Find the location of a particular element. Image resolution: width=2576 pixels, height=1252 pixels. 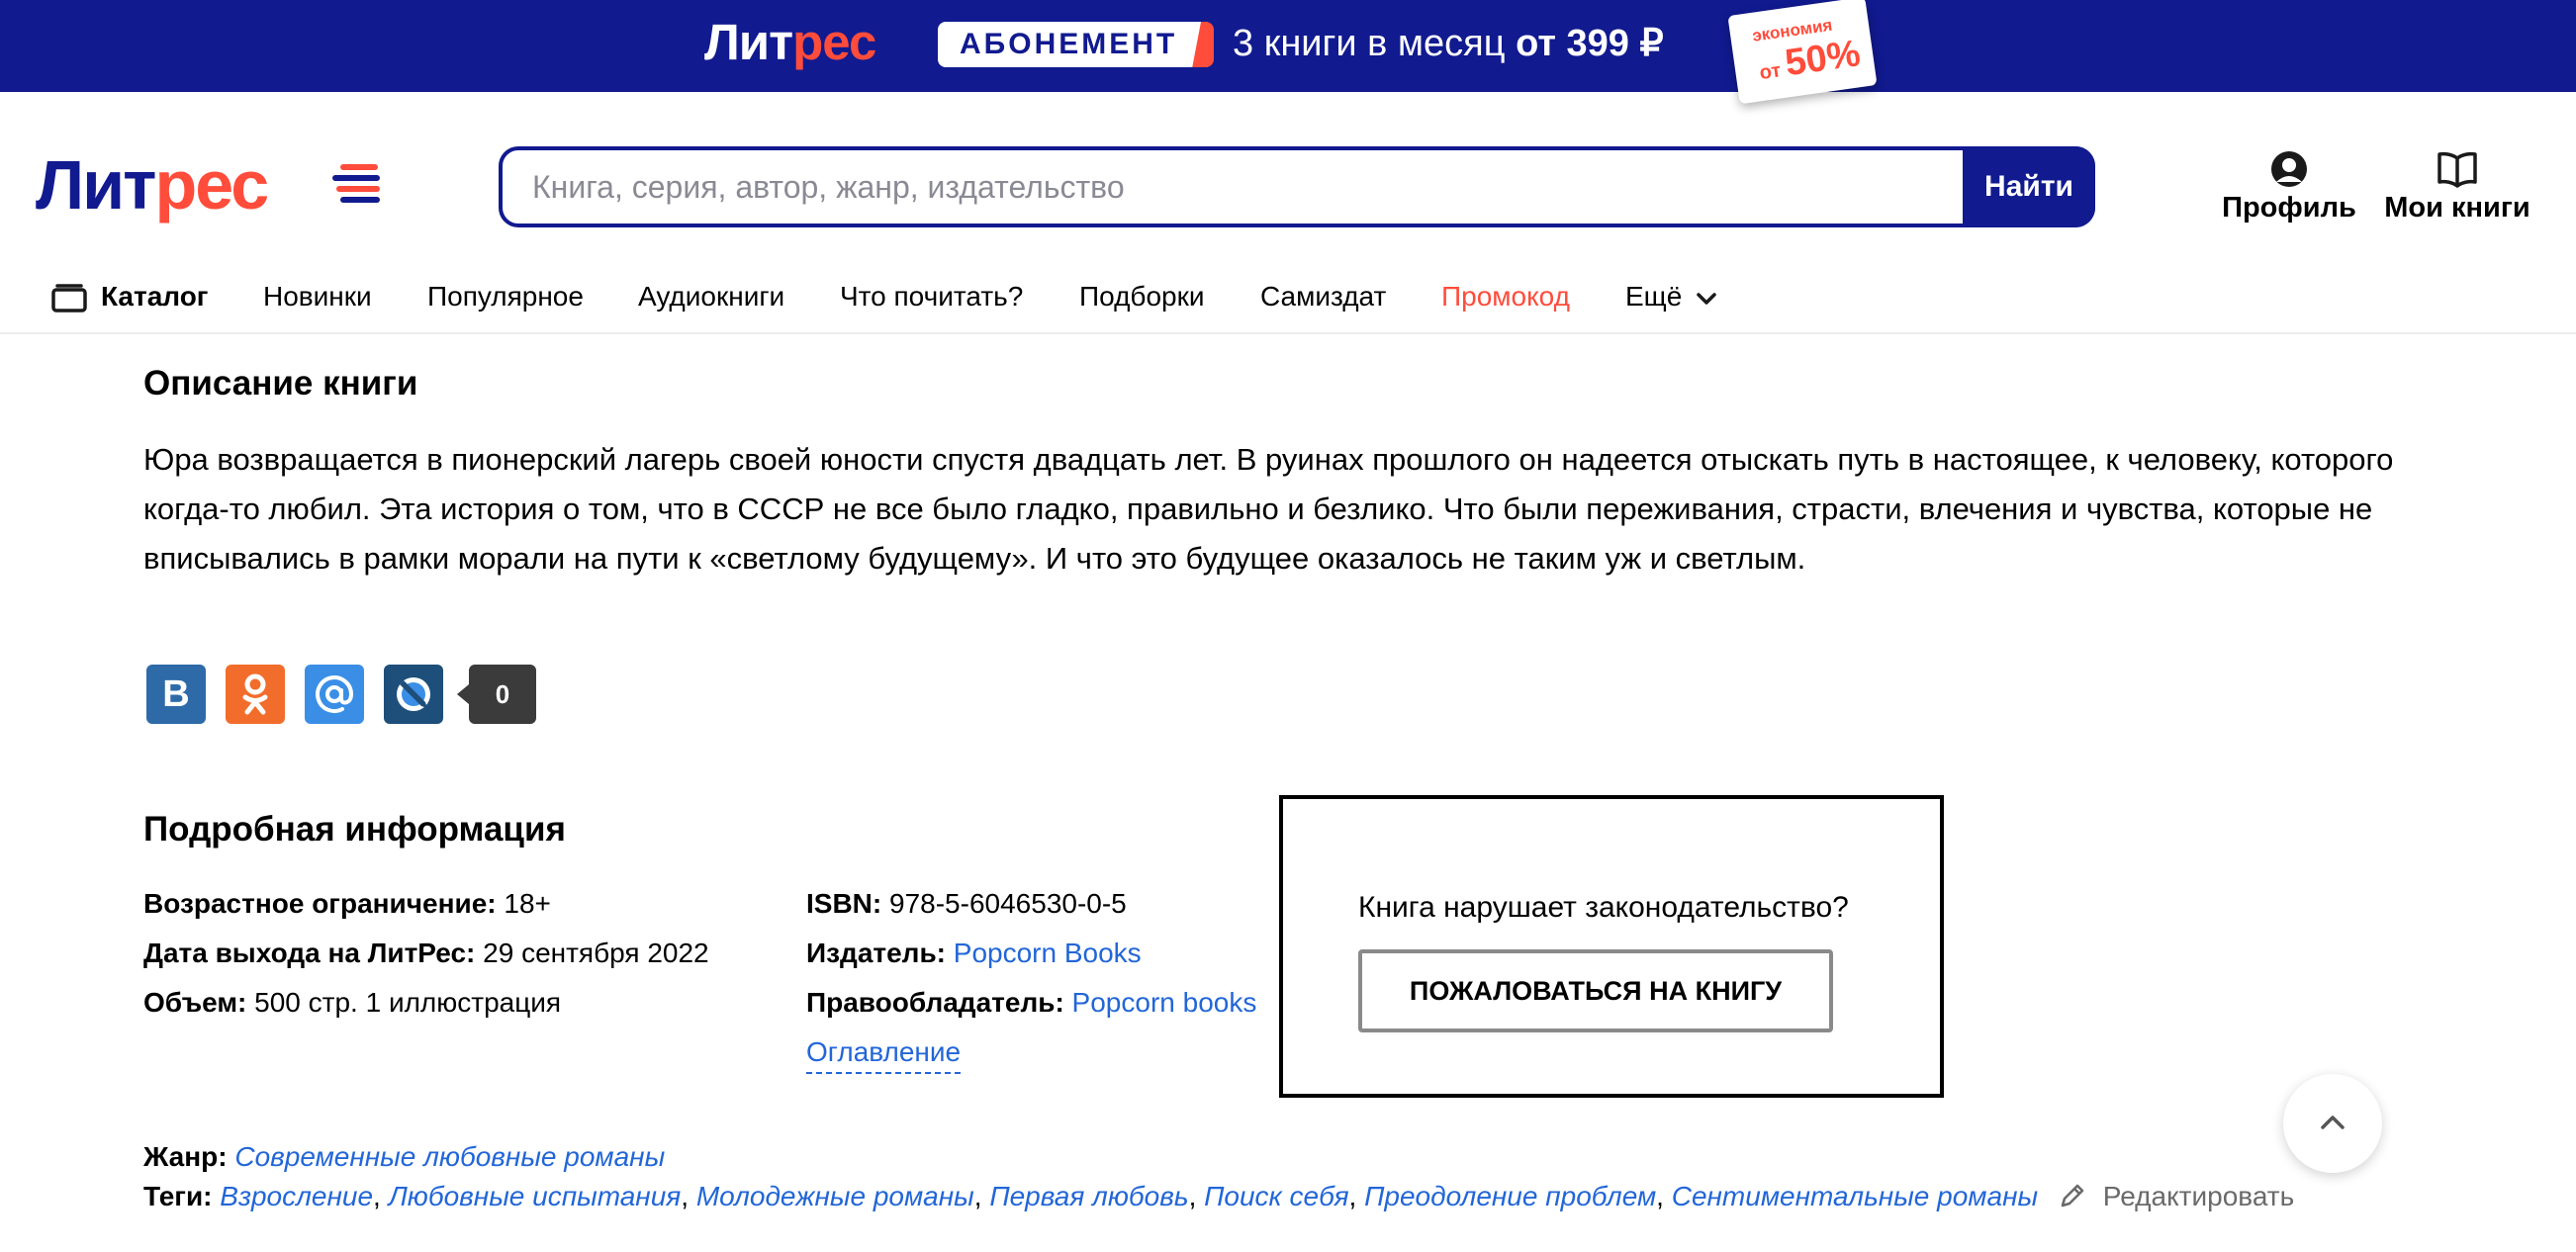

edit-tags-button: Редактировать is located at coordinates (2176, 1196).